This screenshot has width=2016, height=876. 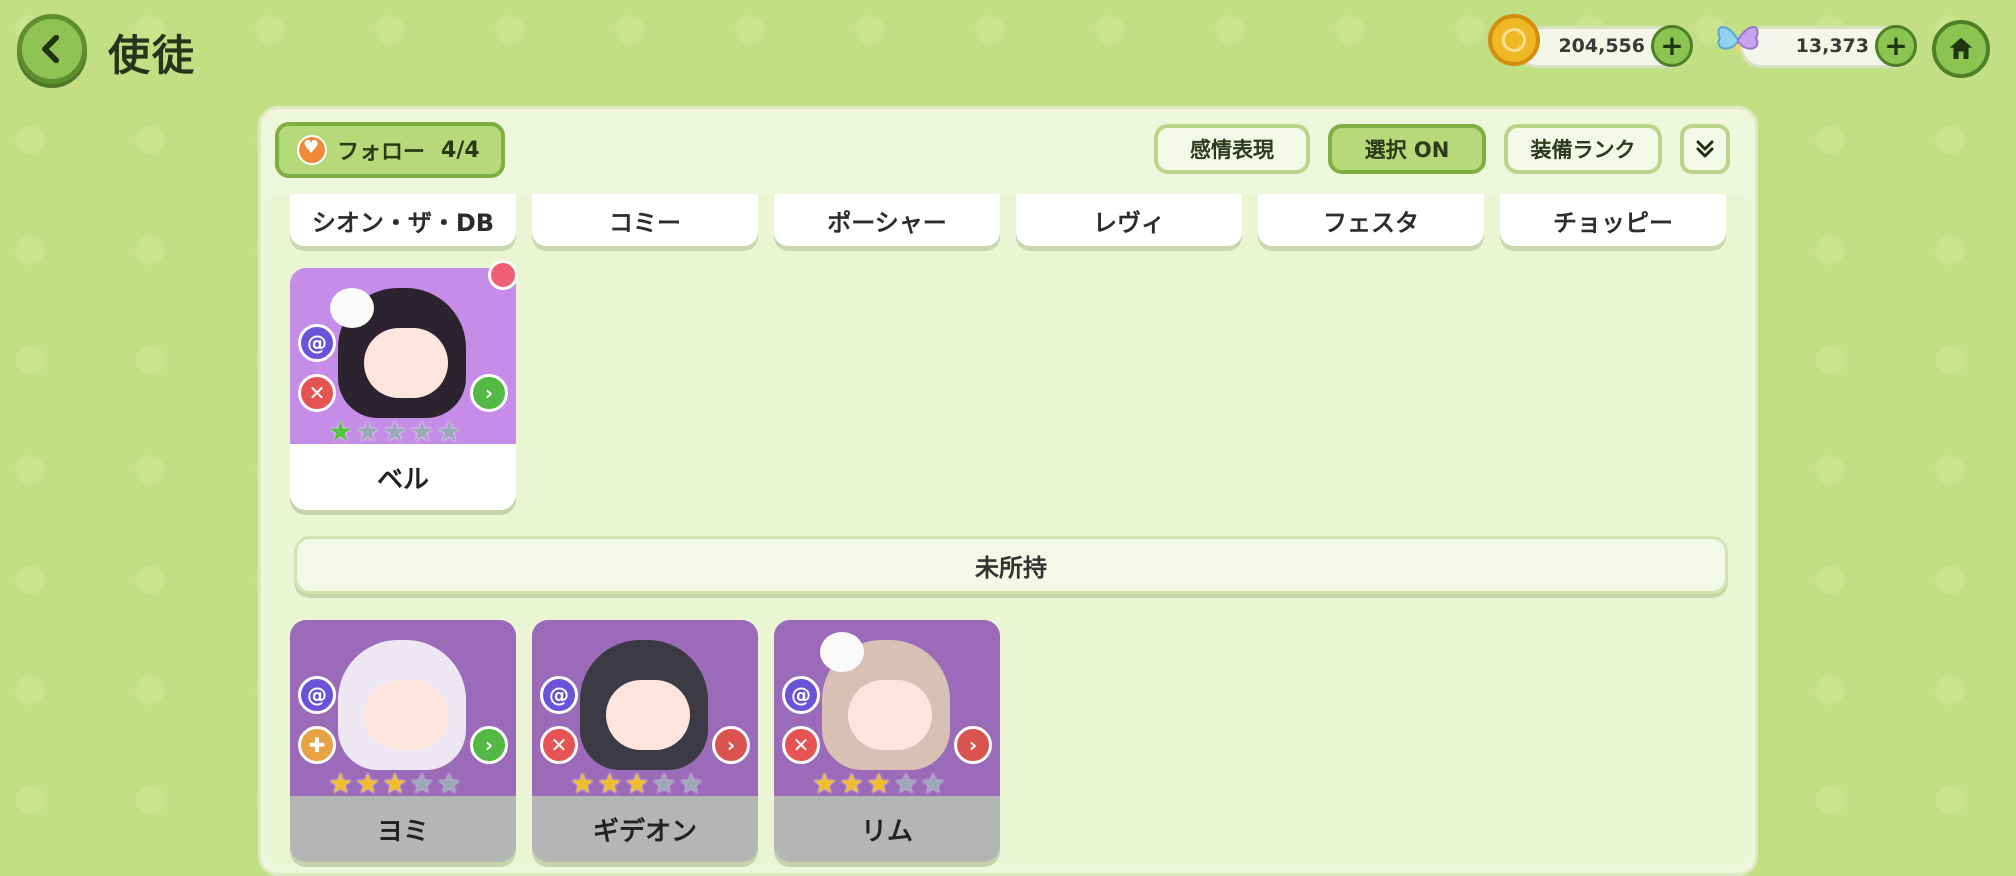 I want to click on character-name: リム, so click(x=887, y=829).